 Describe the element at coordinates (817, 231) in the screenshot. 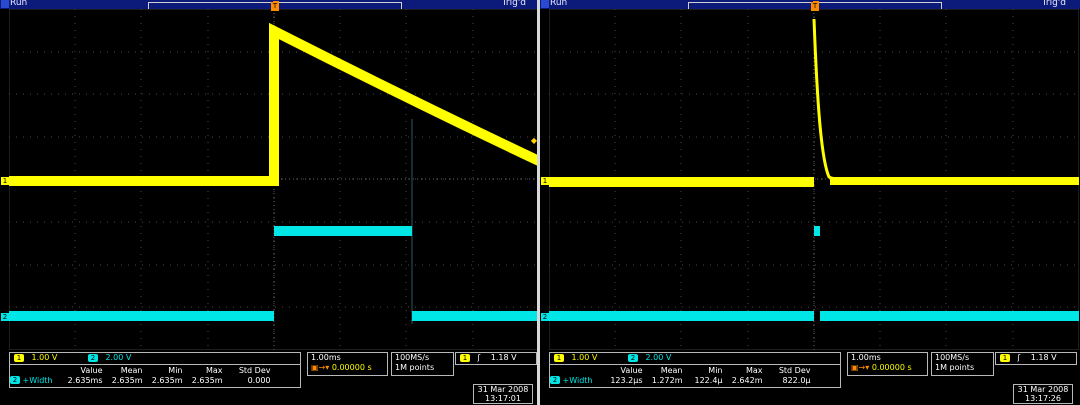

I see `ch2-pulse` at that location.